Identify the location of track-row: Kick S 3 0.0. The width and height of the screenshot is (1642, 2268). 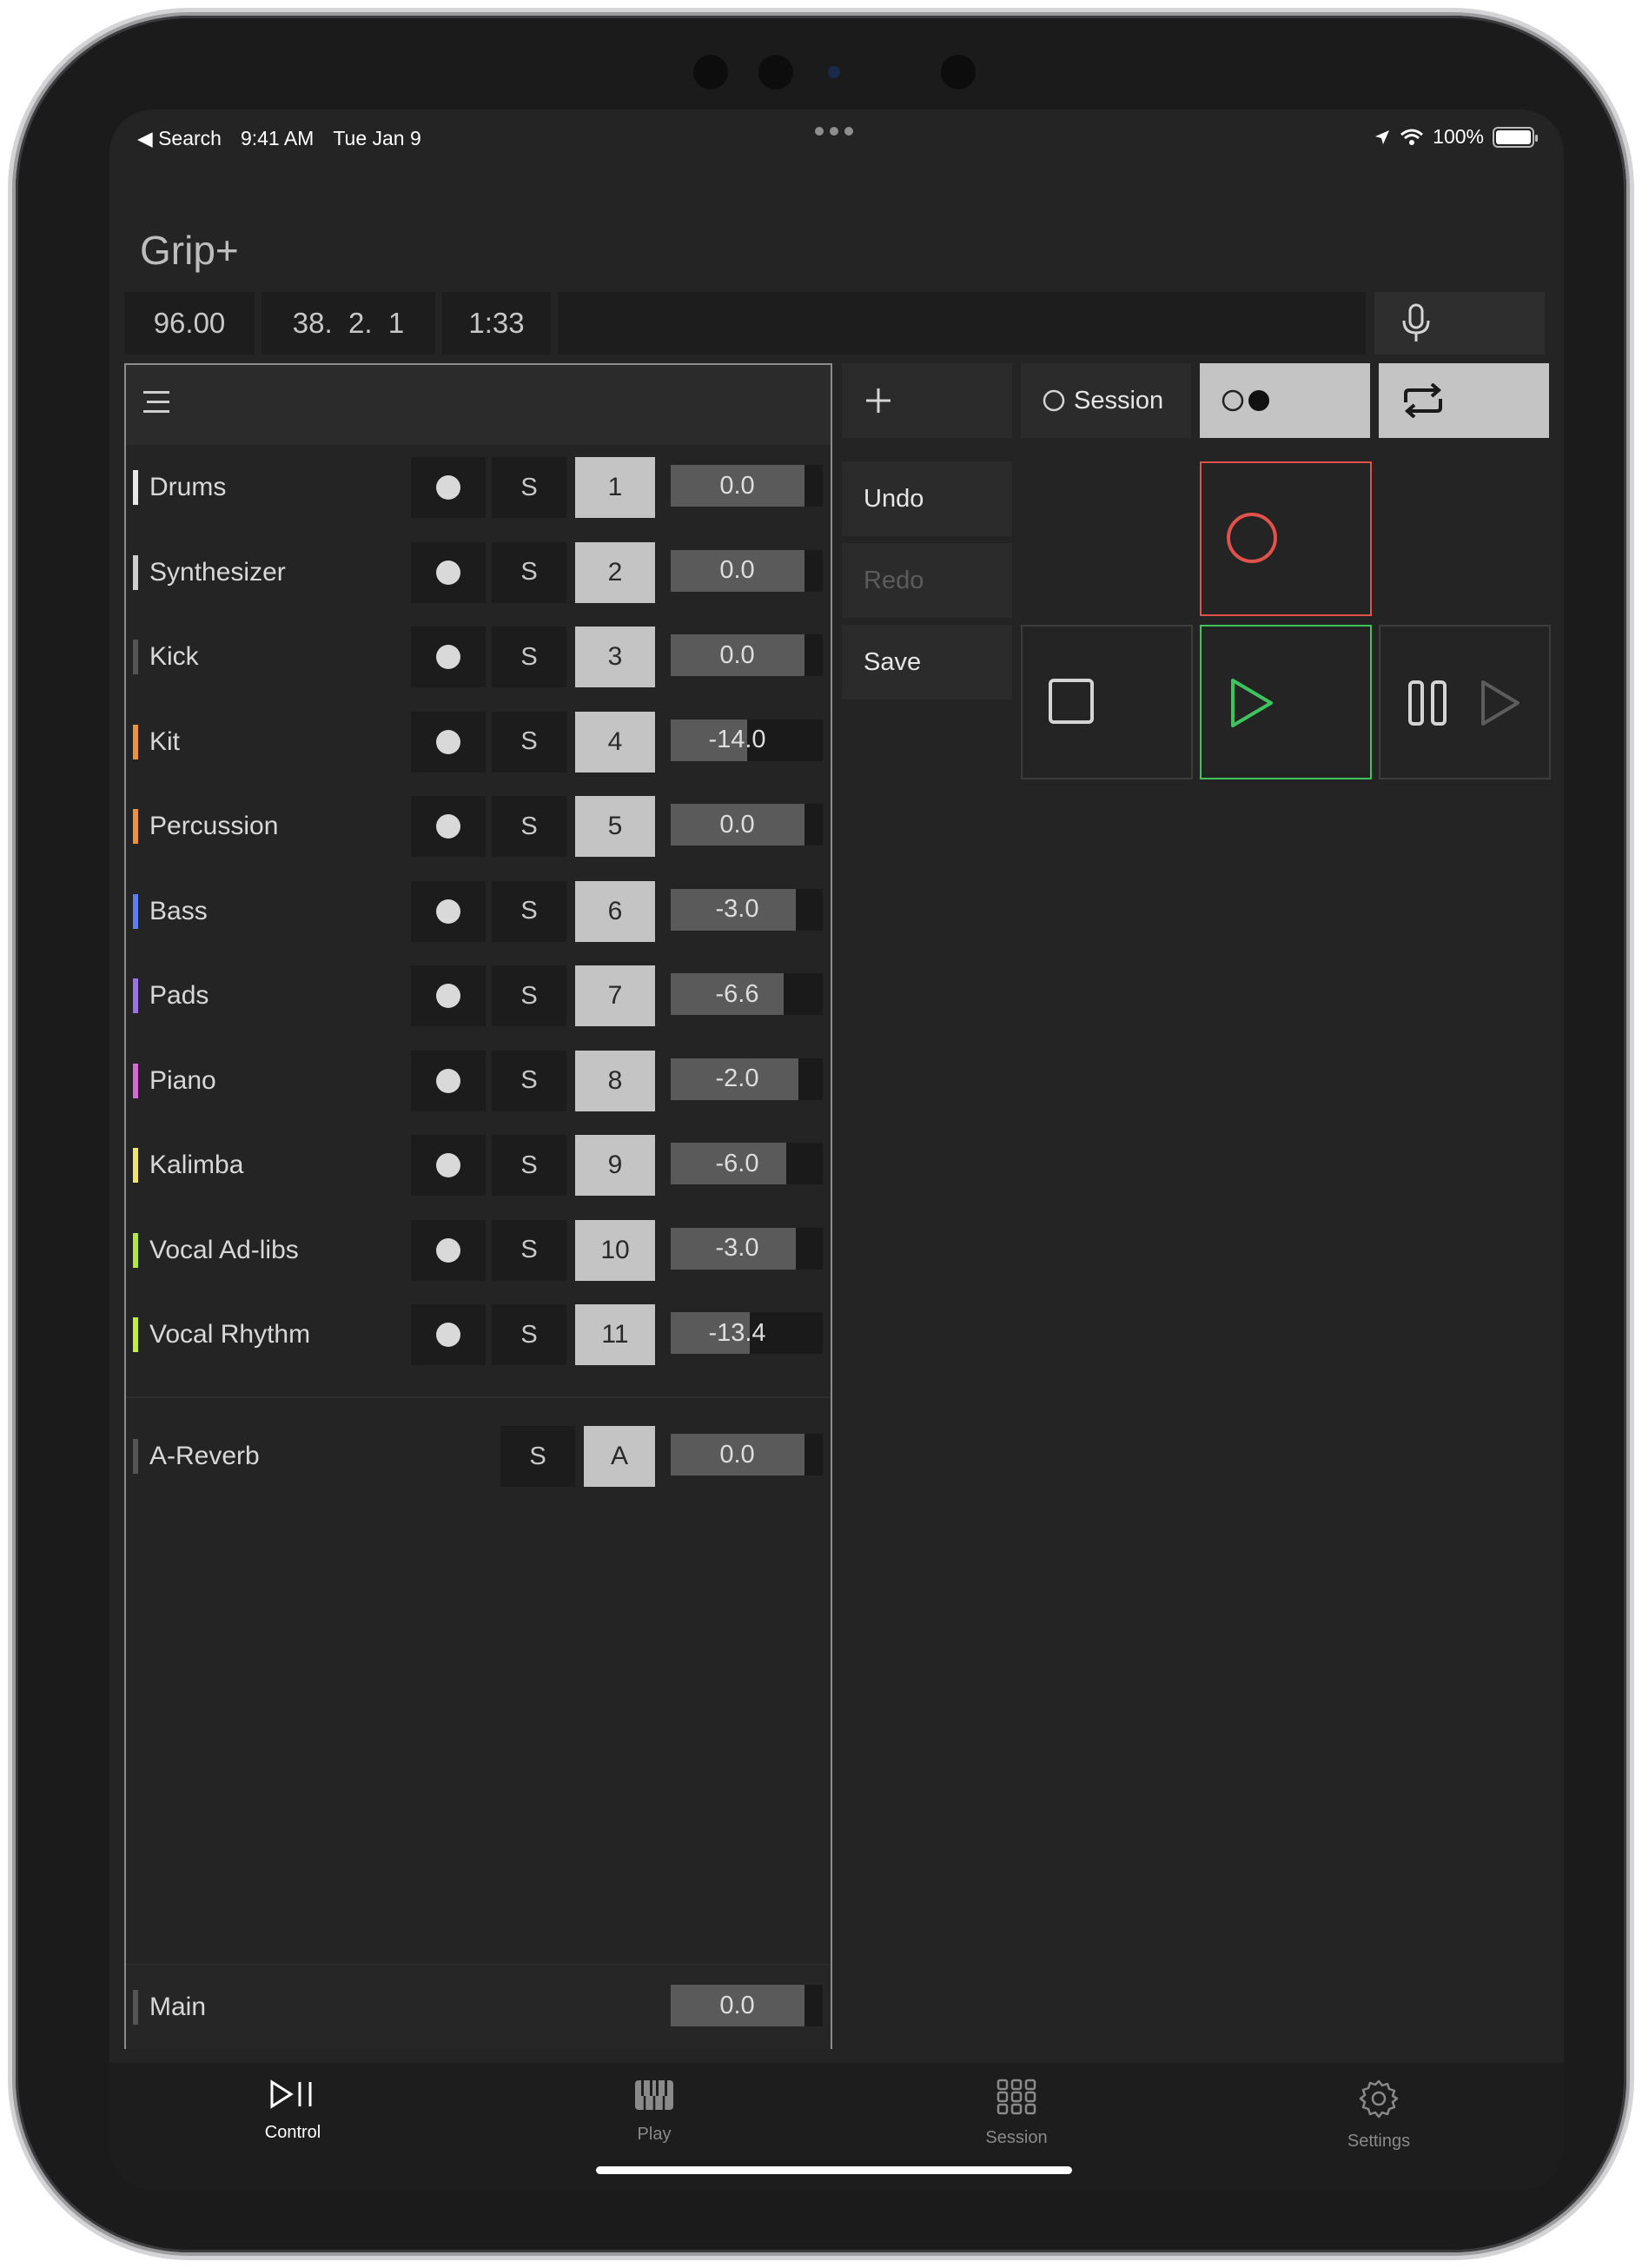
(478, 656).